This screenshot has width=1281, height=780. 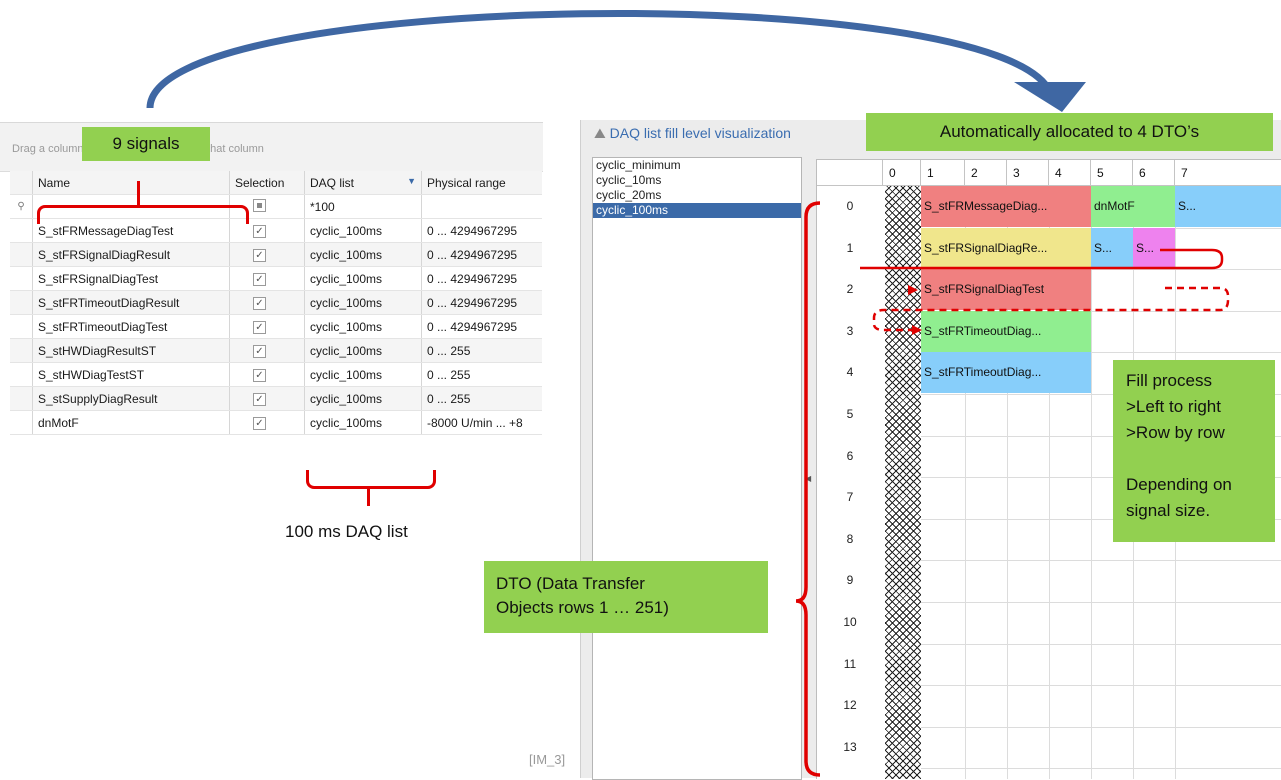 What do you see at coordinates (267, 183) in the screenshot?
I see `column-header-selection: Selection` at bounding box center [267, 183].